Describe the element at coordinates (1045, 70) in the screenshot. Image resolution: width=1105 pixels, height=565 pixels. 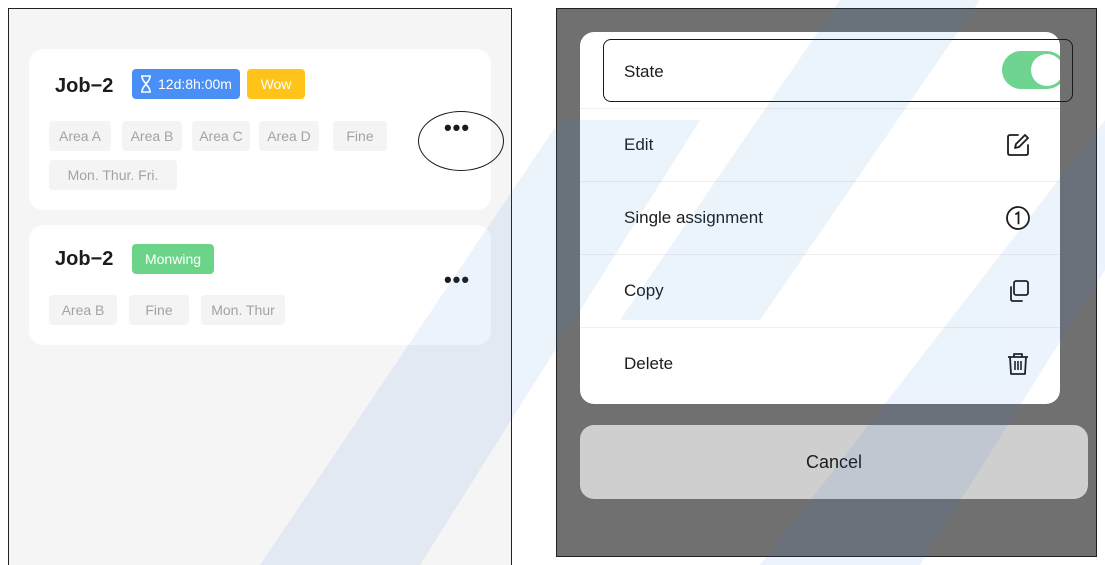
I see `toggle-knob` at that location.